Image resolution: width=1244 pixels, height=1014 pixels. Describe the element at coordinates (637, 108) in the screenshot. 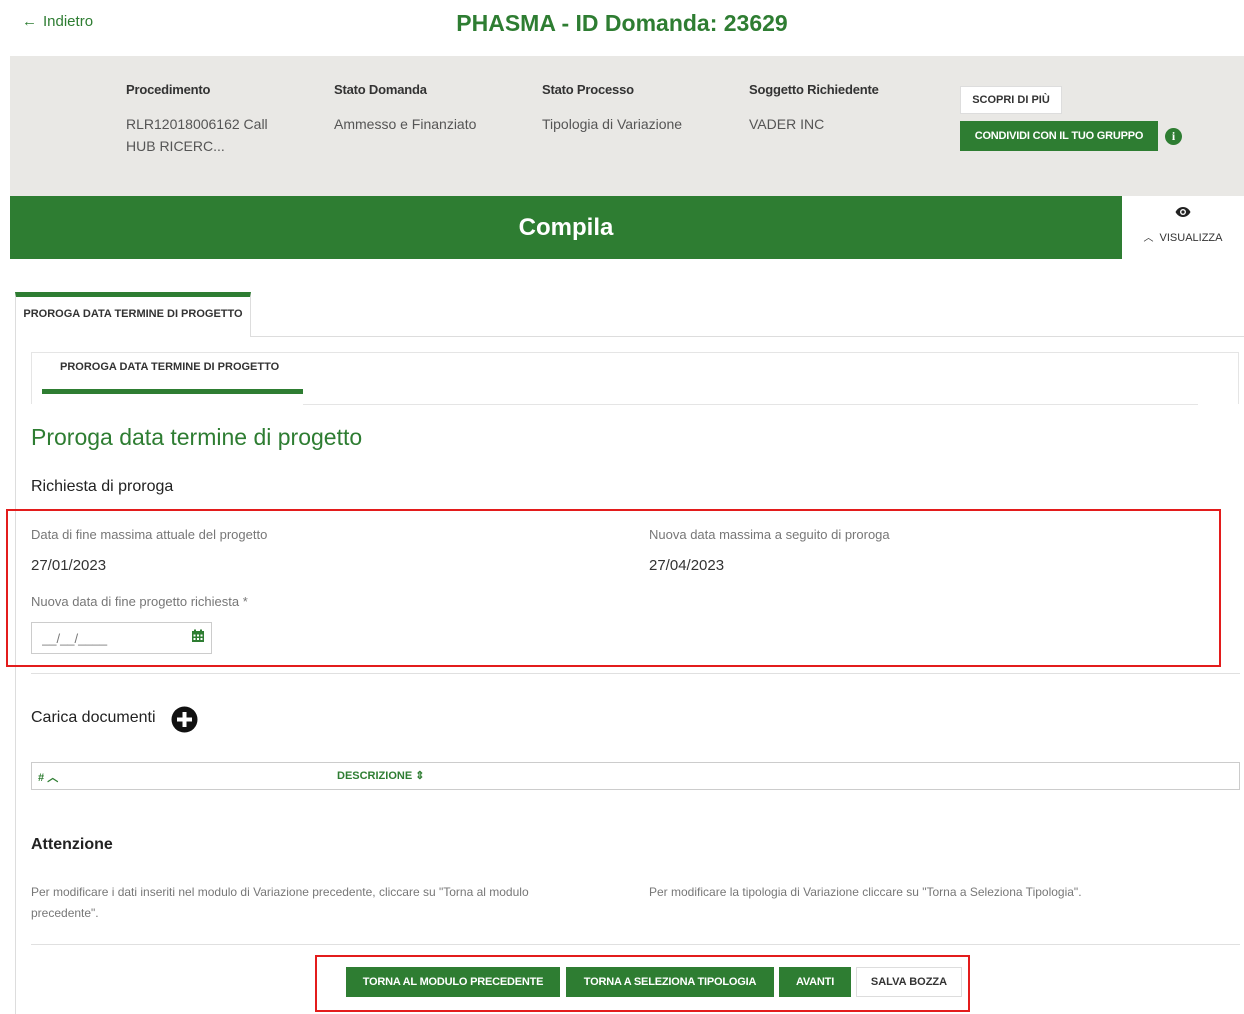

I see `stato-processo-col: Stato Processo Tipologia di Variazione` at that location.